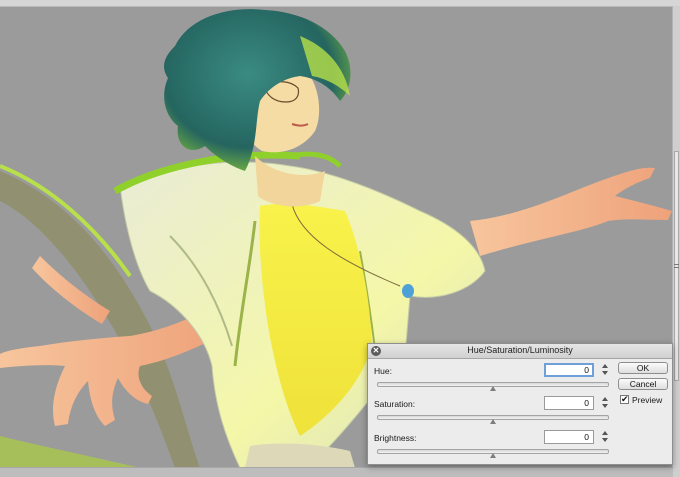 This screenshot has width=680, height=477. What do you see at coordinates (395, 438) in the screenshot?
I see `brightness-label: Brightness:` at bounding box center [395, 438].